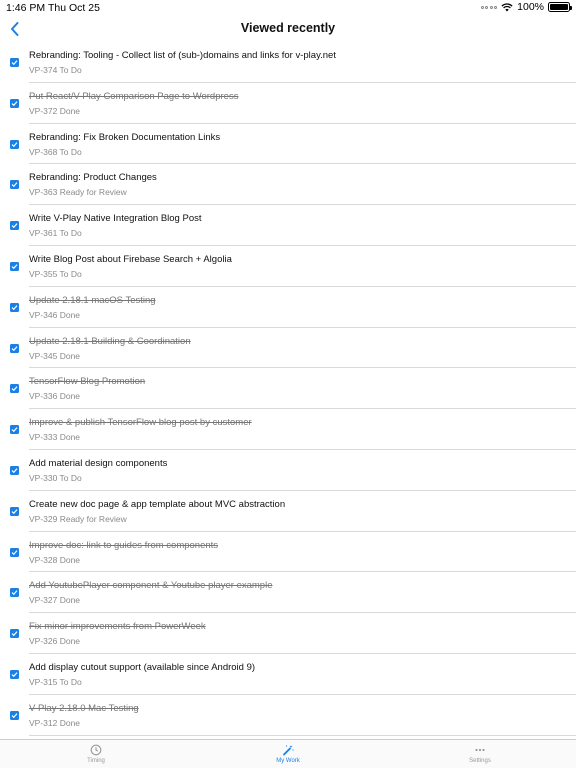  Describe the element at coordinates (78, 518) in the screenshot. I see `item-subtitle: VP-329 Ready for Review` at that location.